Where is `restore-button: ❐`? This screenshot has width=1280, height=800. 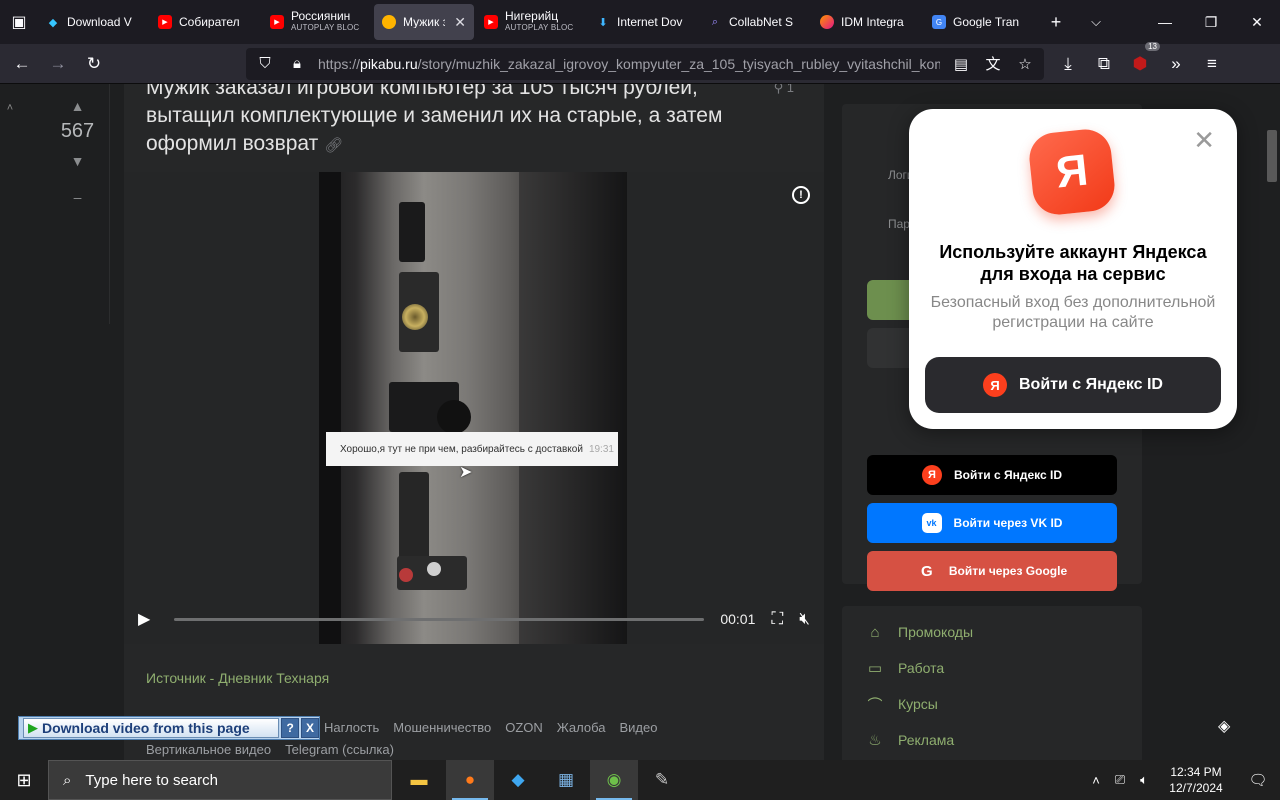 restore-button: ❐ is located at coordinates (1211, 22).